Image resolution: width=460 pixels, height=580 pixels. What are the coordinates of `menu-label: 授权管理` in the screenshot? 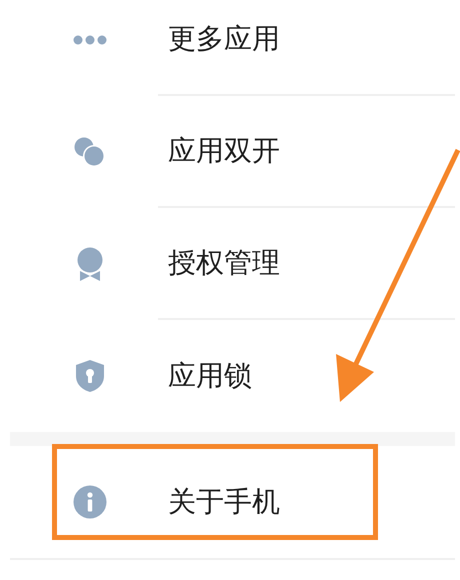 It's located at (219, 263).